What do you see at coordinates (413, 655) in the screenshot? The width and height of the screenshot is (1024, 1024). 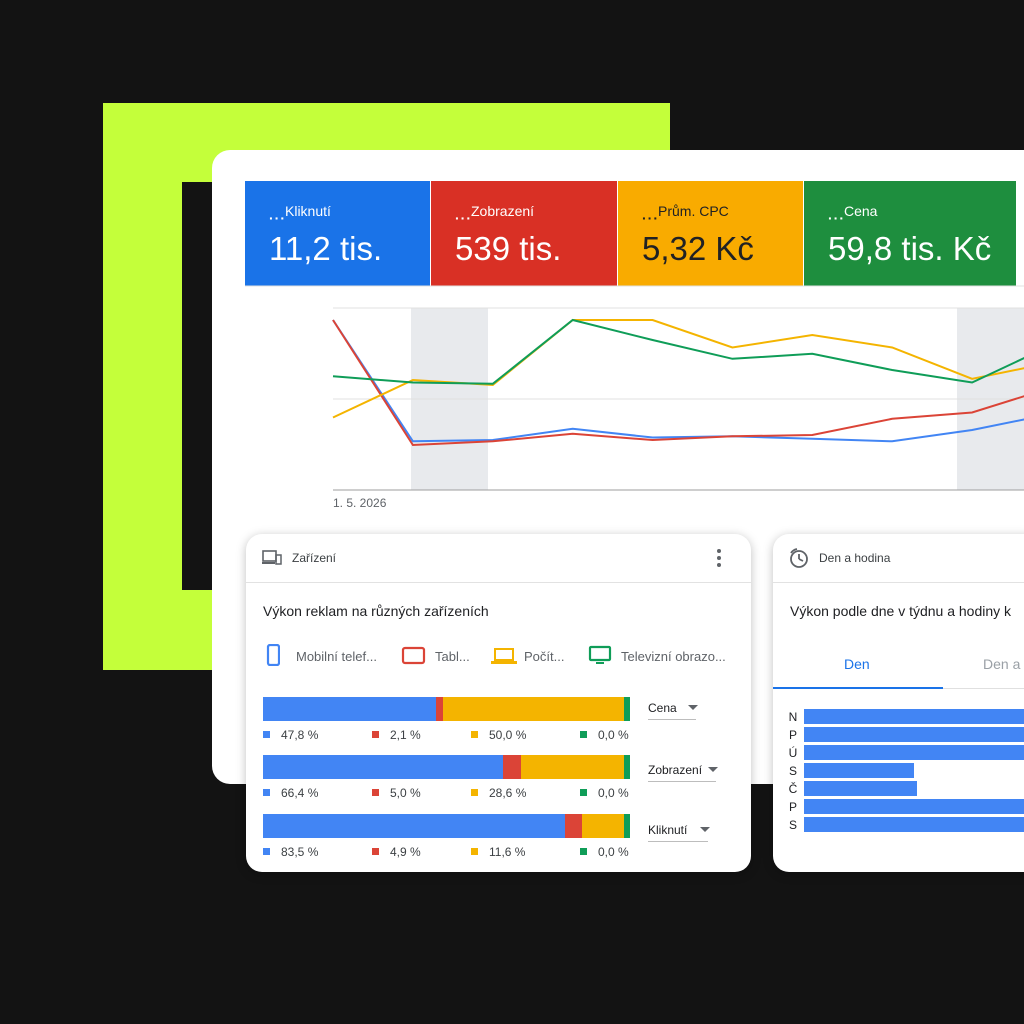 I see `tablet-icon` at bounding box center [413, 655].